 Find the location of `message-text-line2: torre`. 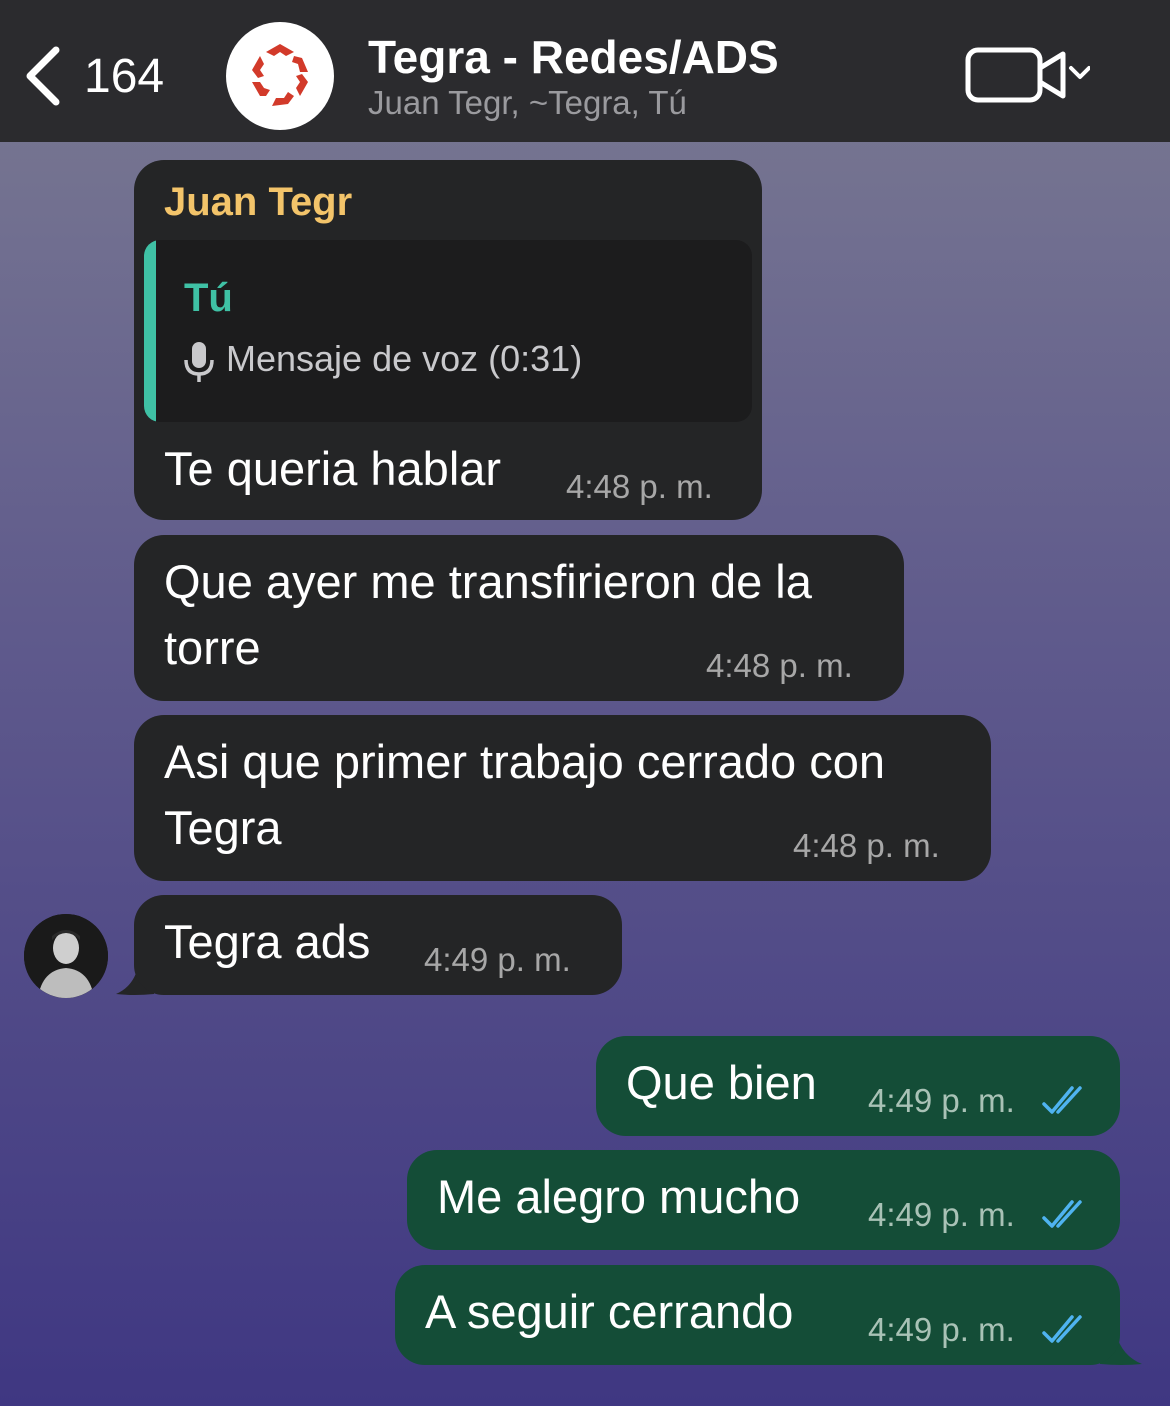

message-text-line2: torre is located at coordinates (212, 647).